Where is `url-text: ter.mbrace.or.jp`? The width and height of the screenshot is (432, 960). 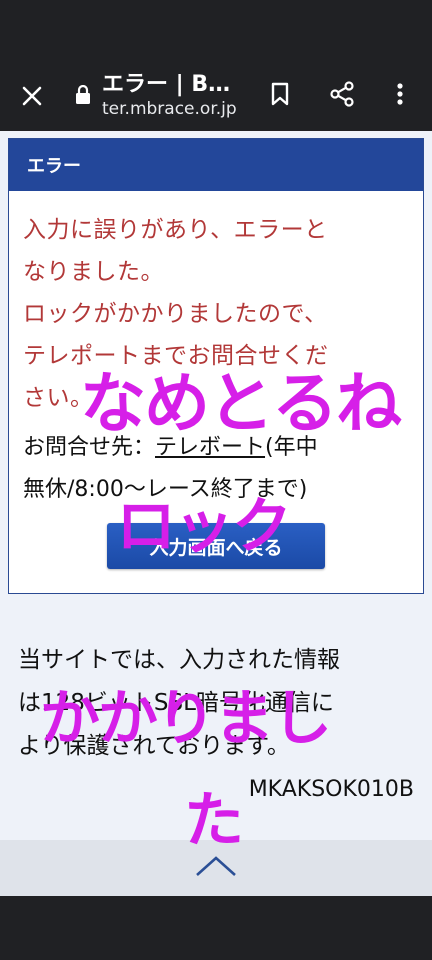
url-text: ter.mbrace.or.jp is located at coordinates (169, 109).